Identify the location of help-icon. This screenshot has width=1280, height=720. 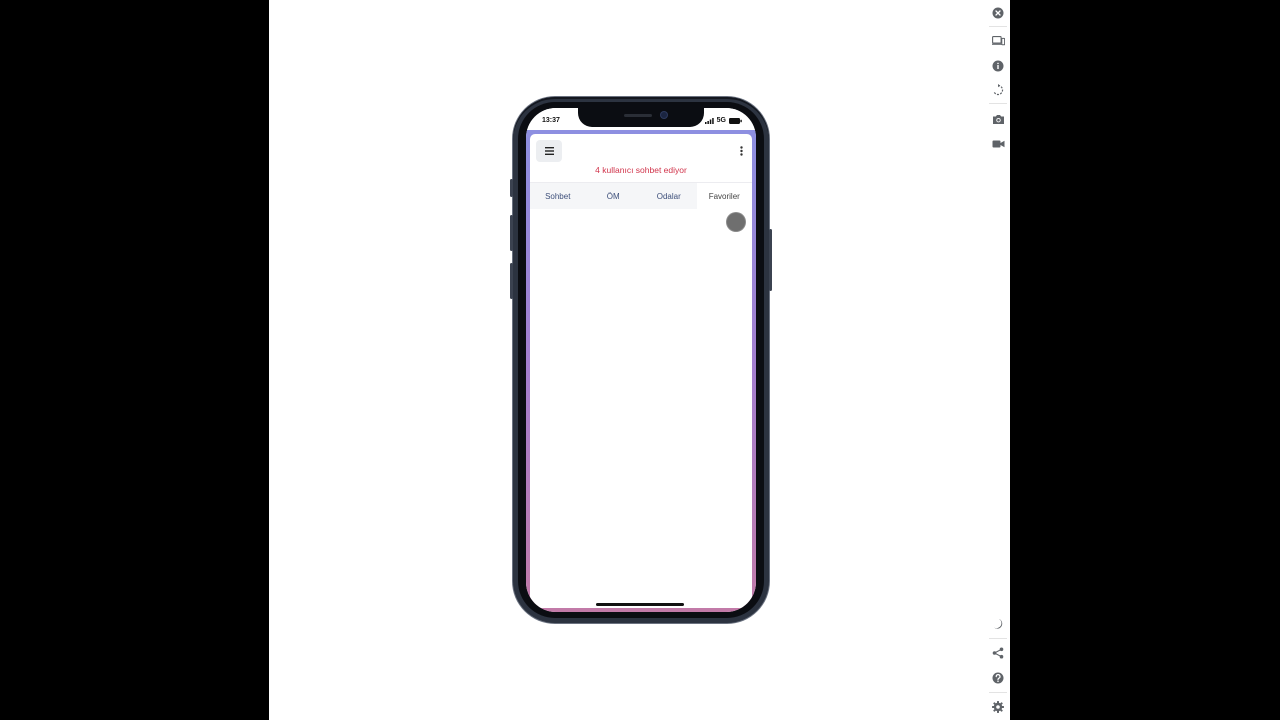
(998, 678).